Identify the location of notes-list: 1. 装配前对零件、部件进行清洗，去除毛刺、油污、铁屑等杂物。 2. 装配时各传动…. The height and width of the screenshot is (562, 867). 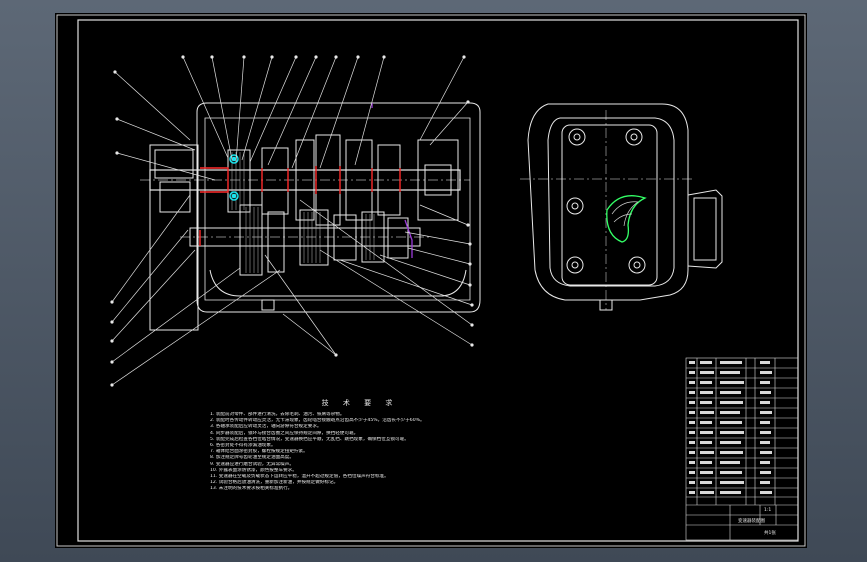
(445, 452).